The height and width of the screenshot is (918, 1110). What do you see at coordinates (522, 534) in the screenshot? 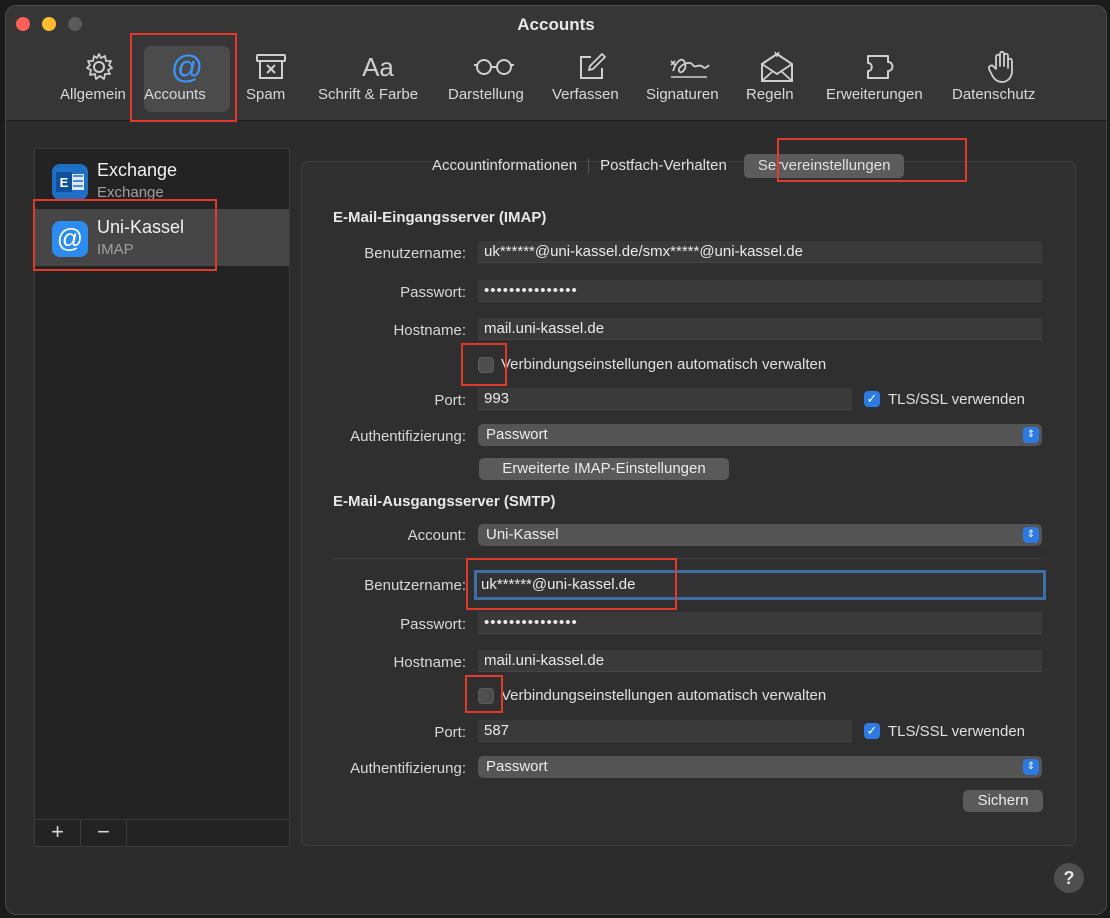
I see `smtp-account-value: Uni-Kassel` at bounding box center [522, 534].